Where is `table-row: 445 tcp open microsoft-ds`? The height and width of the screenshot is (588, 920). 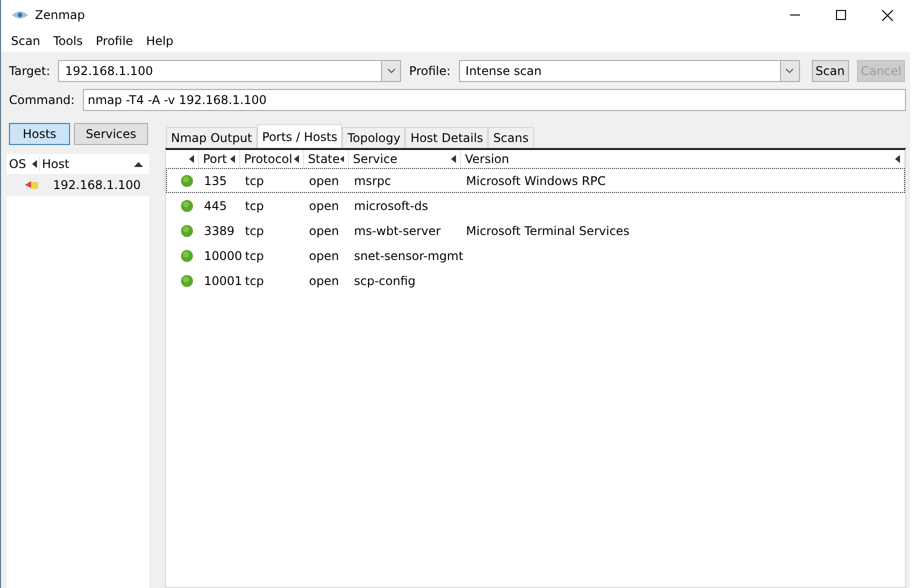
table-row: 445 tcp open microsoft-ds is located at coordinates (535, 205).